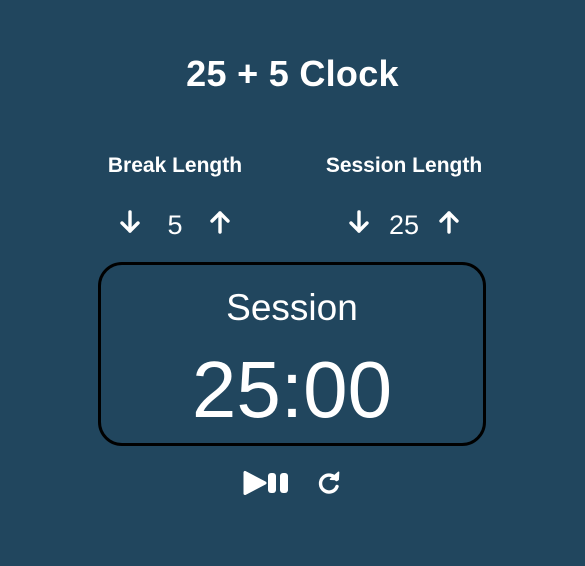  I want to click on start-stop-button, so click(266, 483).